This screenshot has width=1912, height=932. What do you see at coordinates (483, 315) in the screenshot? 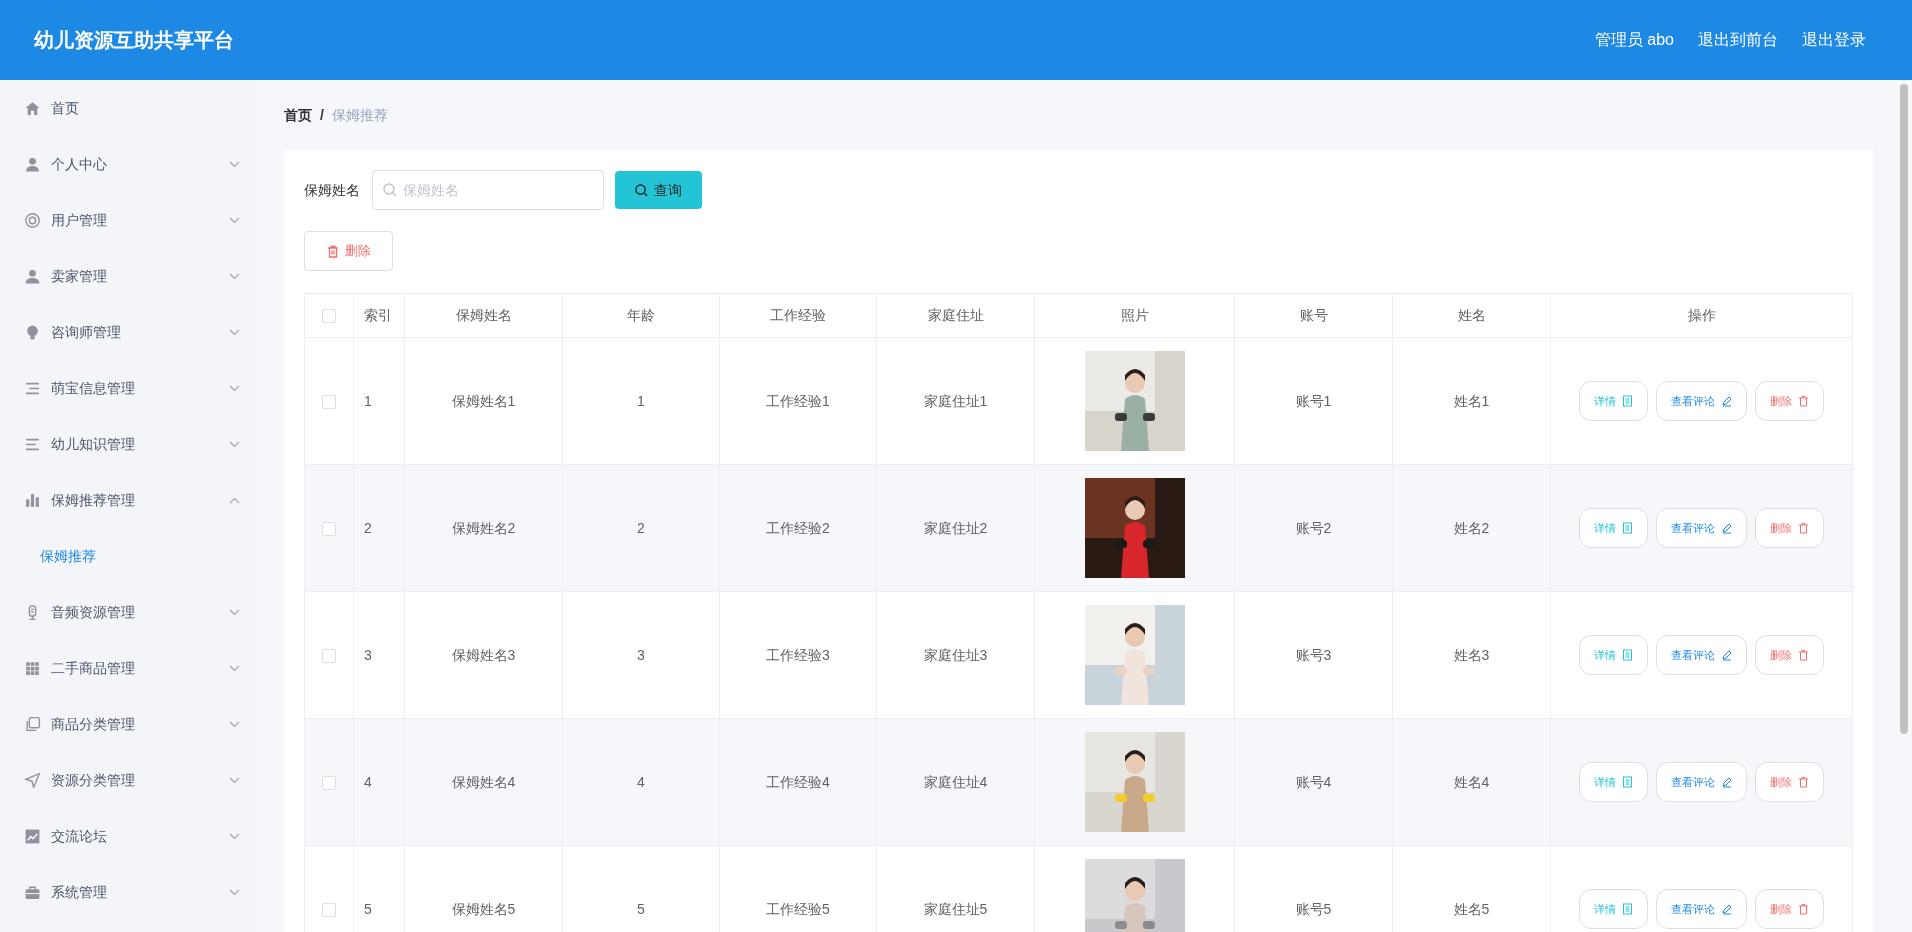
I see `column-header: 保姆姓名` at bounding box center [483, 315].